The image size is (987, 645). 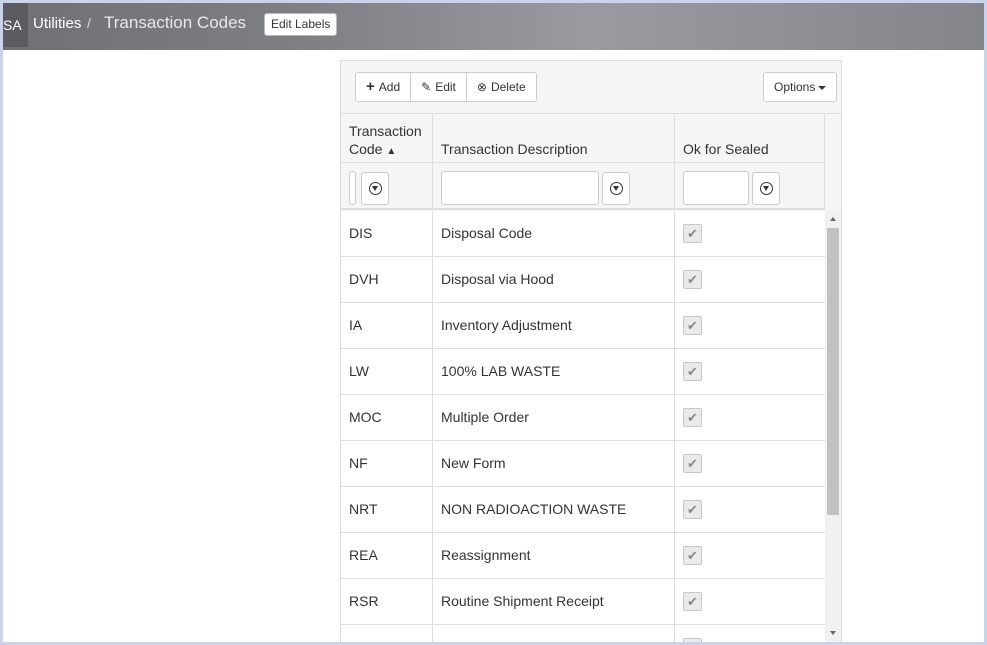 What do you see at coordinates (506, 325) in the screenshot?
I see `transaction-description-cell: Inventory Adjustment` at bounding box center [506, 325].